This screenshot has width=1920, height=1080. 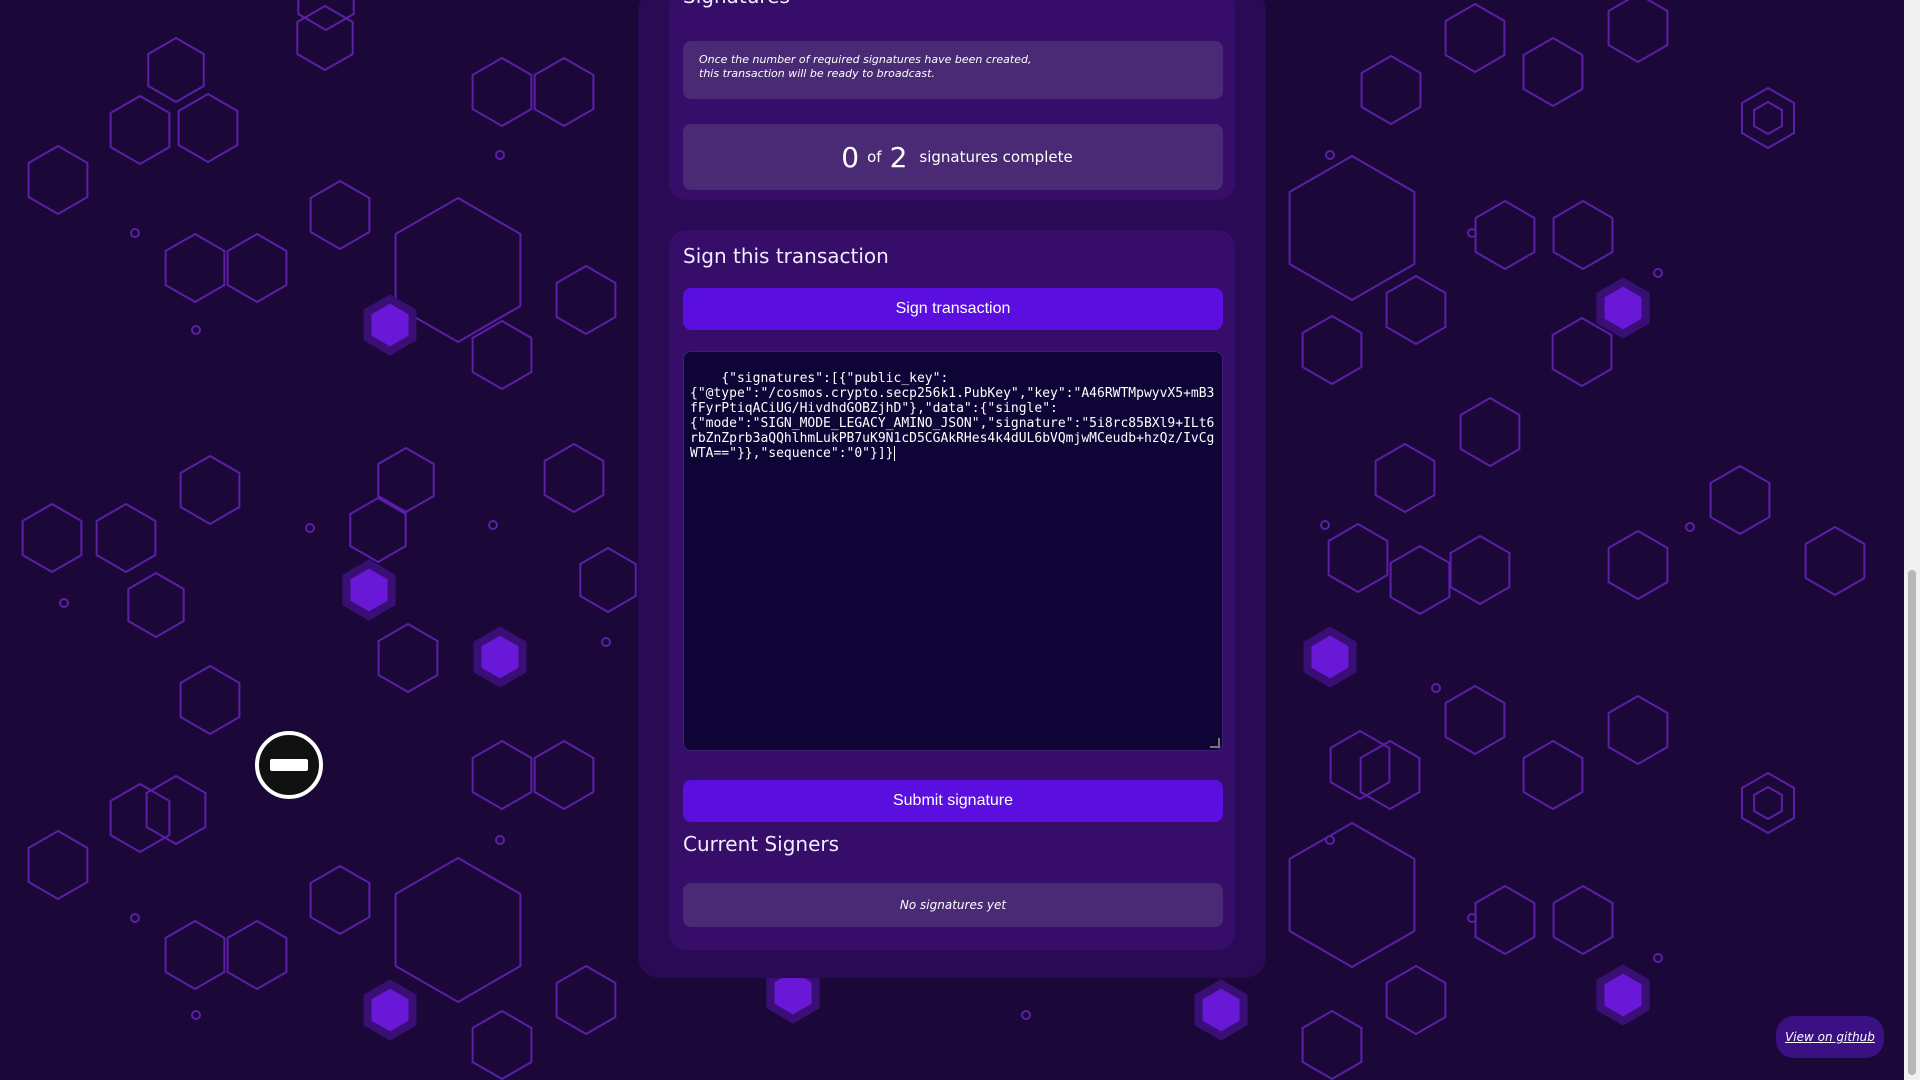 What do you see at coordinates (1912, 822) in the screenshot?
I see `scrollbar-thumb` at bounding box center [1912, 822].